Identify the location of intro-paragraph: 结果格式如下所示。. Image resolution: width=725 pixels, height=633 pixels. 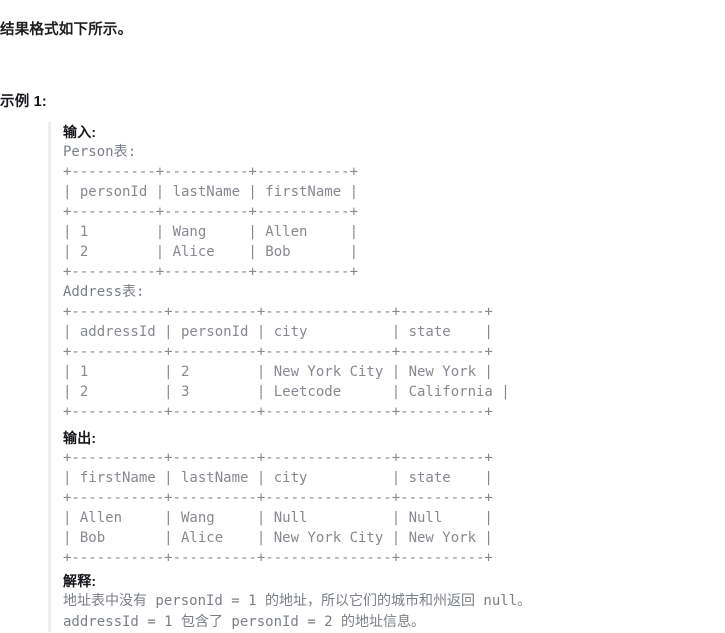
(66, 29).